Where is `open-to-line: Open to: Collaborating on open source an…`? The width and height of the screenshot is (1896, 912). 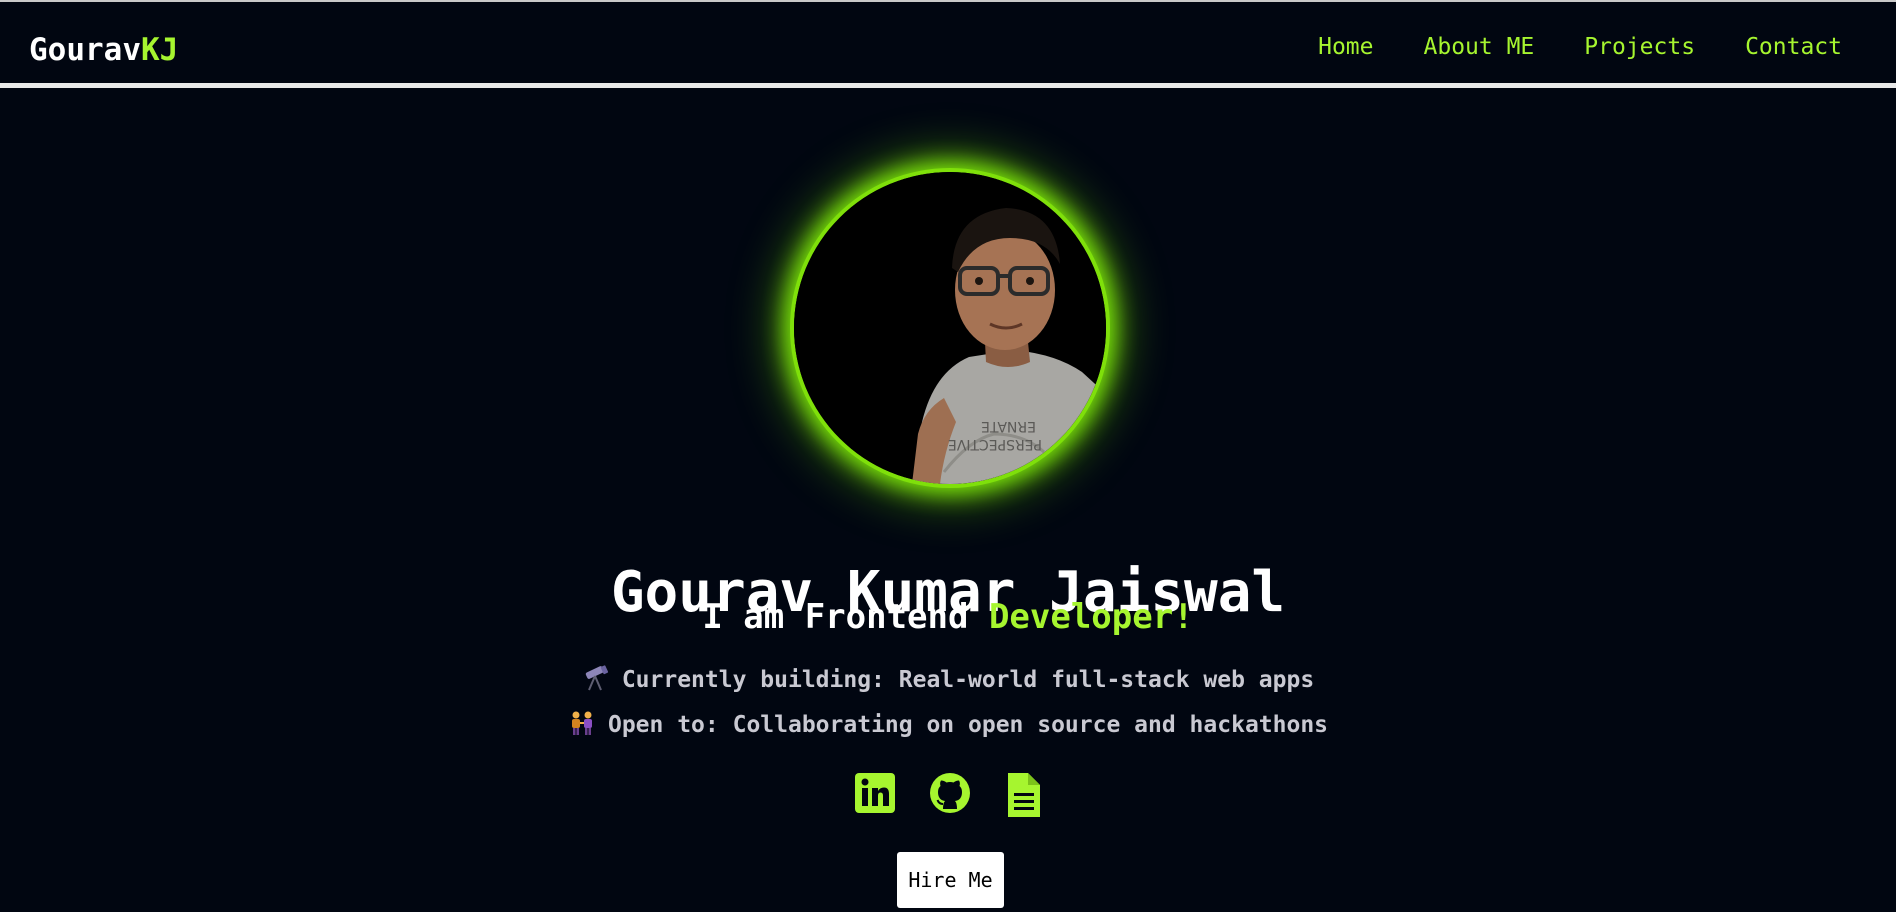
open-to-line: Open to: Collaborating on open source an… is located at coordinates (948, 725).